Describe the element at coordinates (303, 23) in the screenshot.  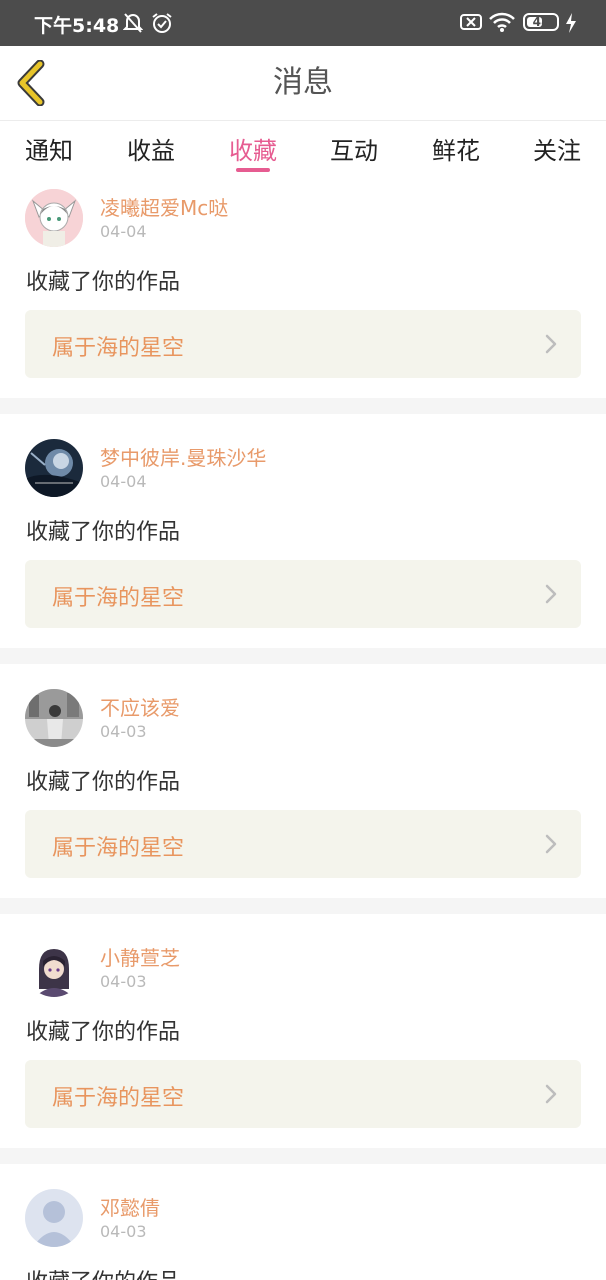
I see `status-bar: 下午5:48 48` at that location.